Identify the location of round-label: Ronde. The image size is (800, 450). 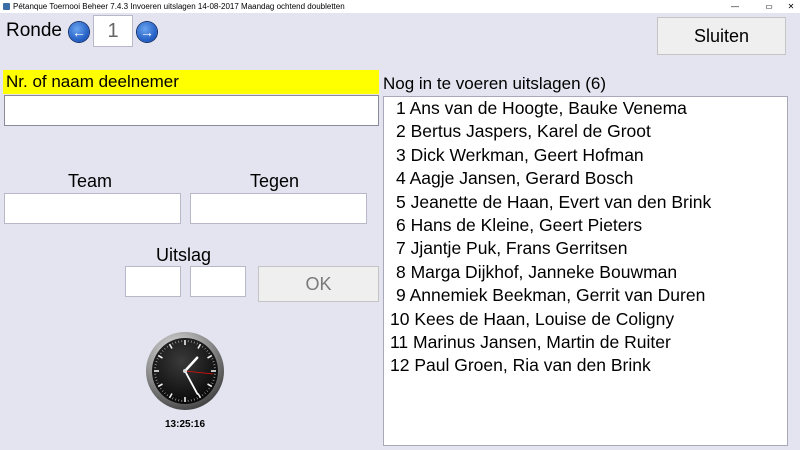
(34, 30).